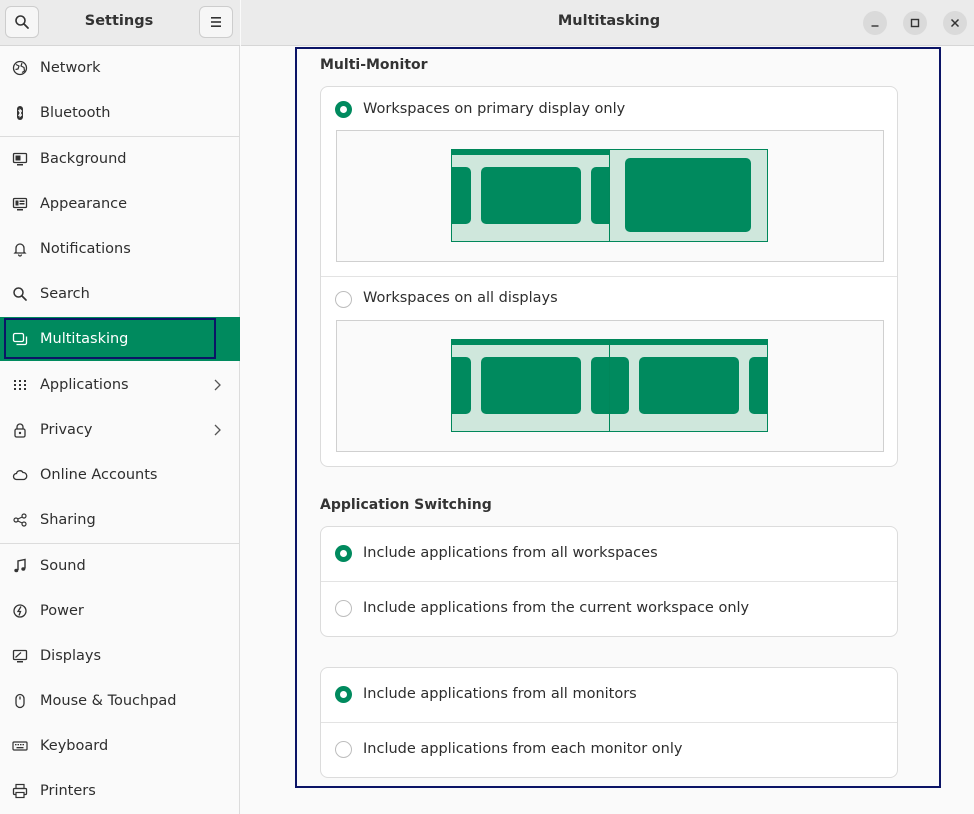 This screenshot has width=974, height=814. I want to click on primary-monitor-illustration, so click(530, 385).